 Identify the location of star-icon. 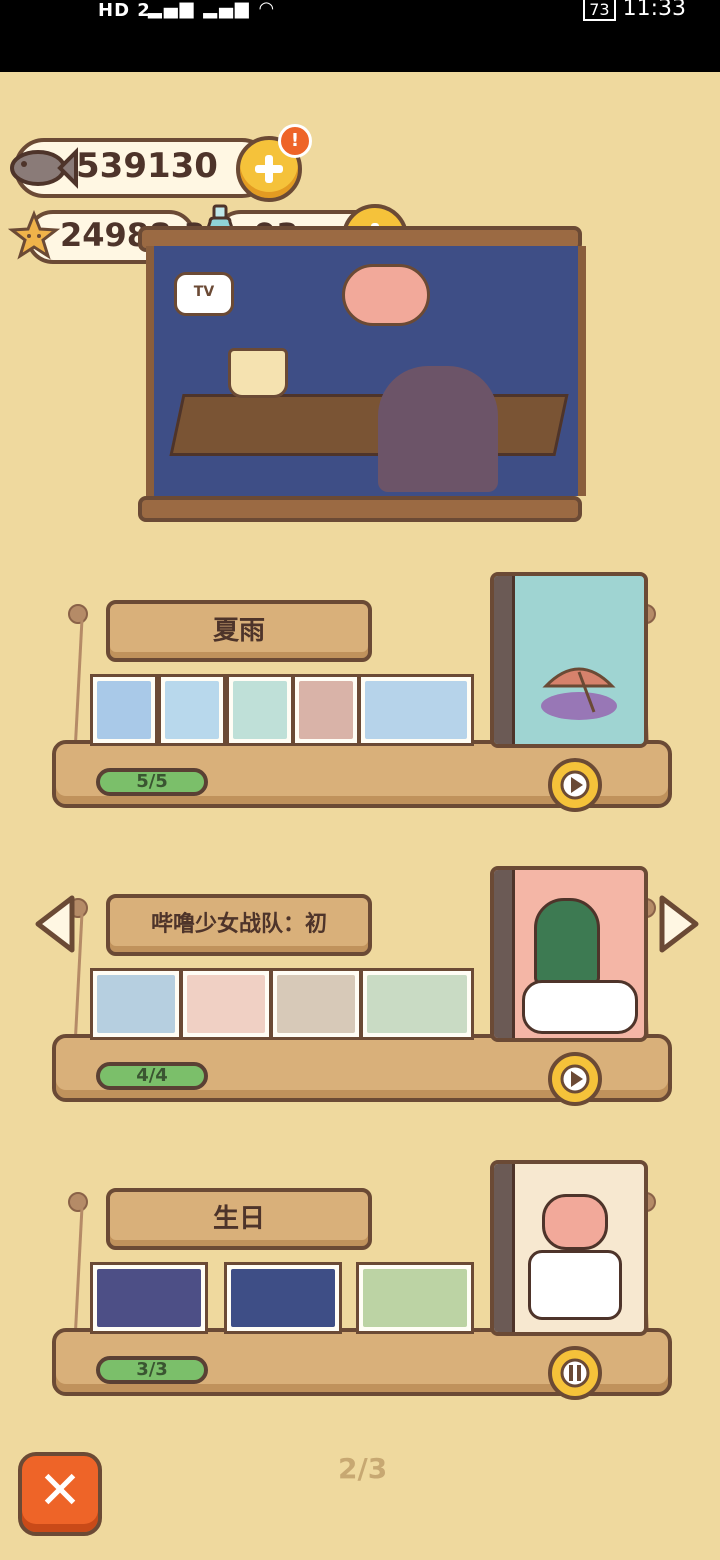
(34, 235).